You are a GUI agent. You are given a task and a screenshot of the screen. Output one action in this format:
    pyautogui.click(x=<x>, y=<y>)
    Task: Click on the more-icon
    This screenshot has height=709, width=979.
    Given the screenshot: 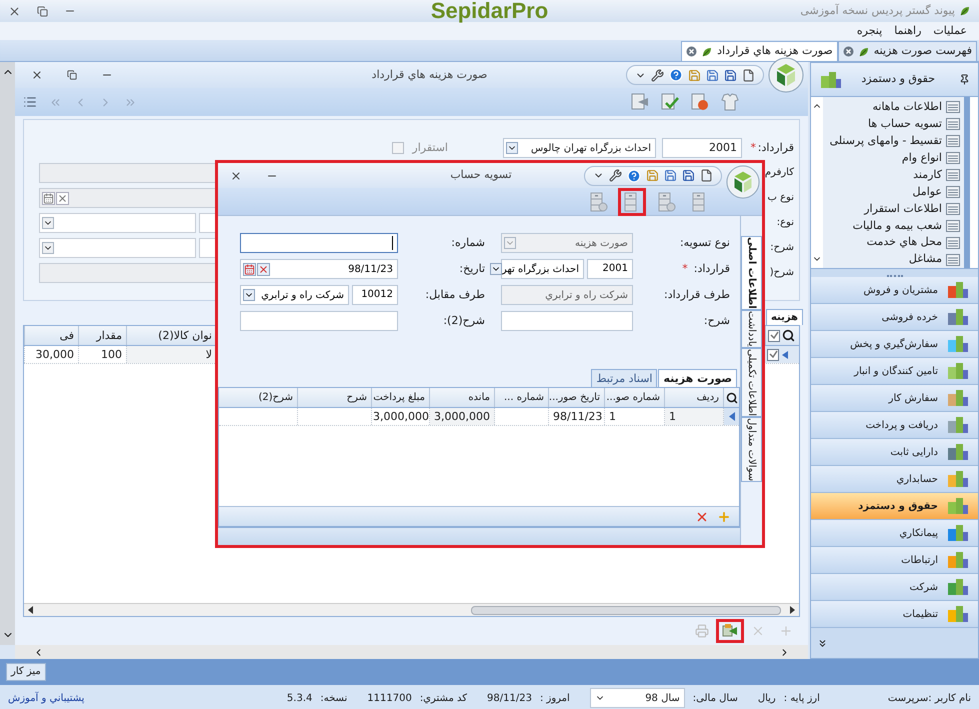 What is the action you would take?
    pyautogui.click(x=822, y=643)
    